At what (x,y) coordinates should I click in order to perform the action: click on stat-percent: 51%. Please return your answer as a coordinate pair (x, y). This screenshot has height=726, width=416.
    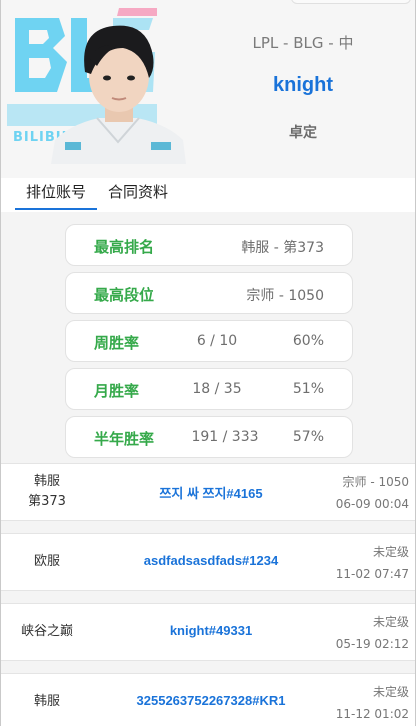
    Looking at the image, I should click on (308, 389).